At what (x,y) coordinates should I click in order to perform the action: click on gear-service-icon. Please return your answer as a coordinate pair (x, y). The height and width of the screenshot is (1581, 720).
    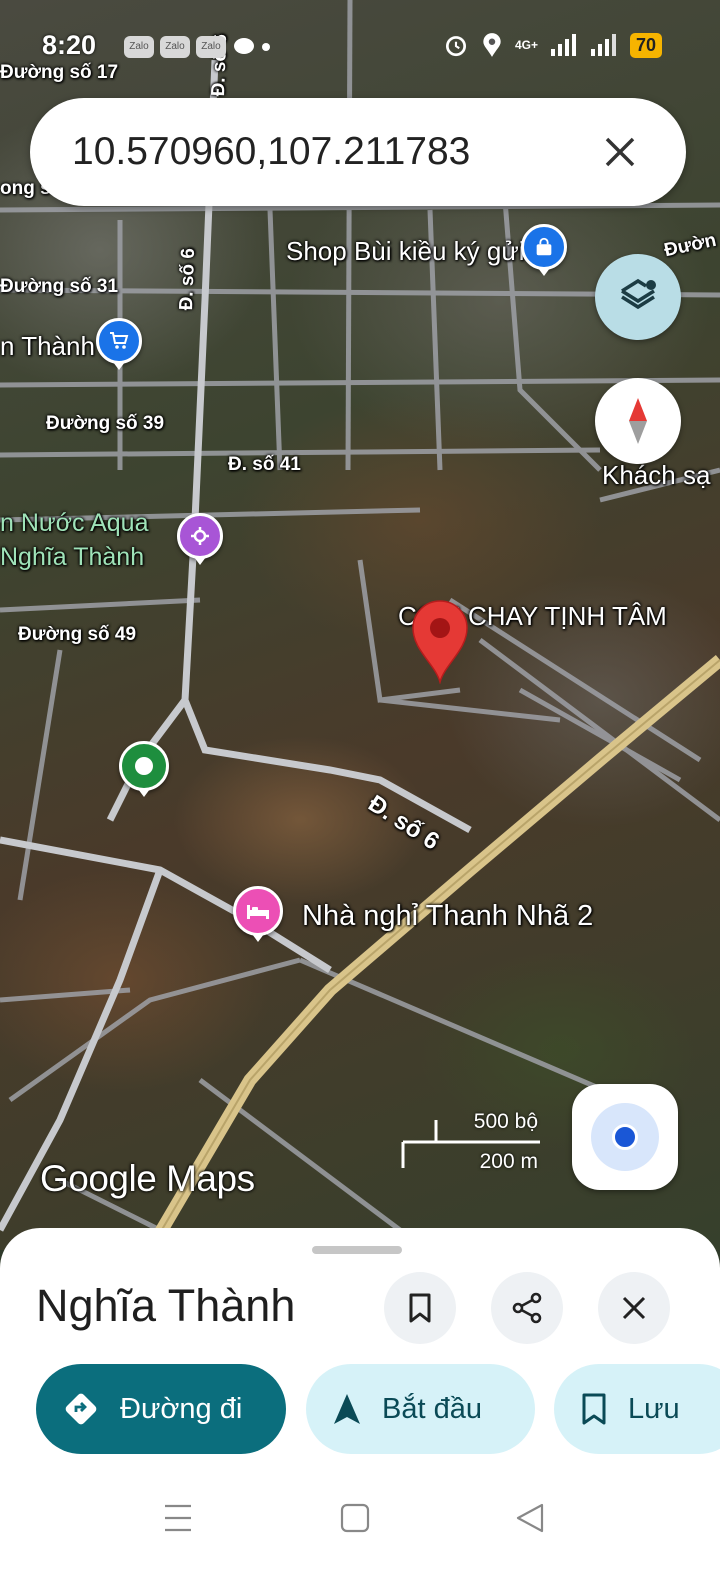
    Looking at the image, I should click on (200, 536).